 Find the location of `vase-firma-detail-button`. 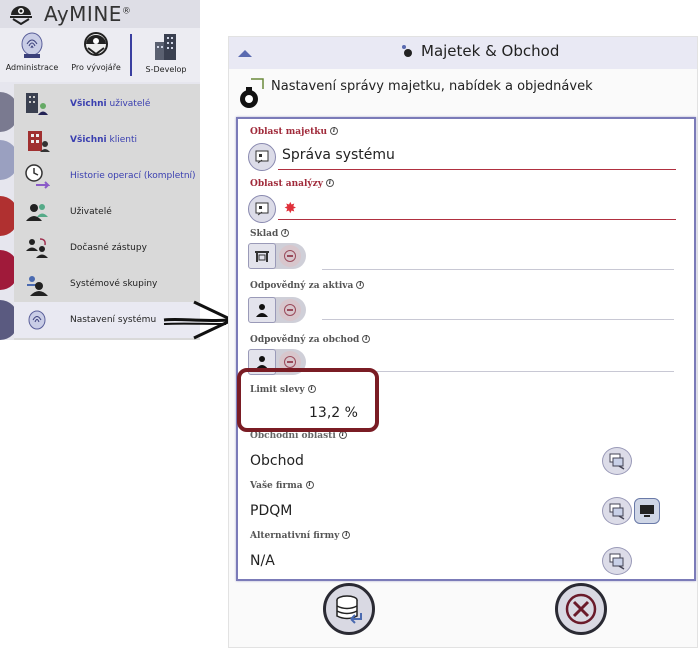

vase-firma-detail-button is located at coordinates (647, 511).